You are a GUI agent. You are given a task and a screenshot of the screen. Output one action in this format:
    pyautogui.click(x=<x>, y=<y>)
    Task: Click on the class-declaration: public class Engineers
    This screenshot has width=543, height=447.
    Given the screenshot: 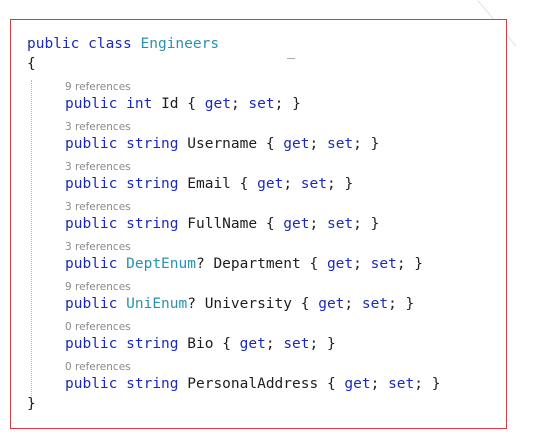 What is the action you would take?
    pyautogui.click(x=262, y=44)
    